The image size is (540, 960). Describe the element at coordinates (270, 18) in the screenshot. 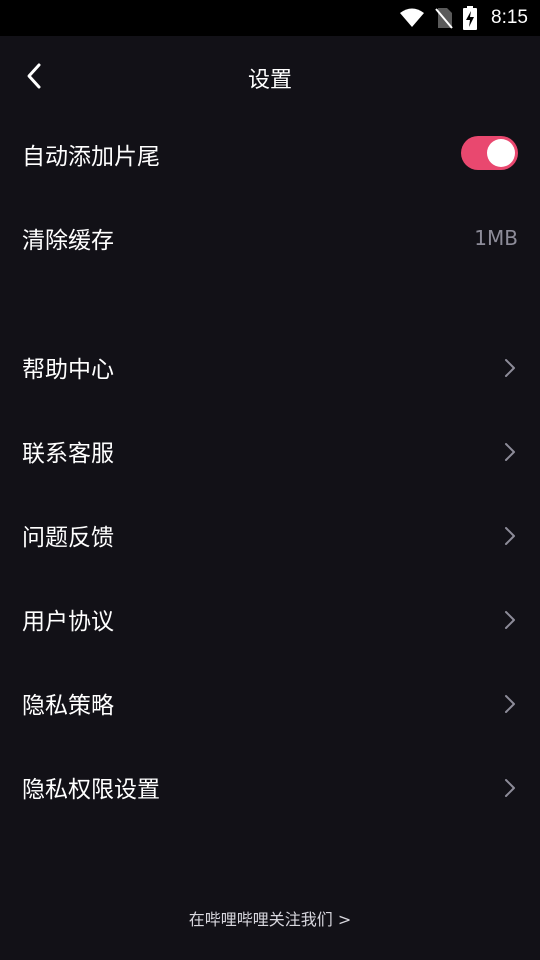

I see `status-bar: 8:15` at that location.